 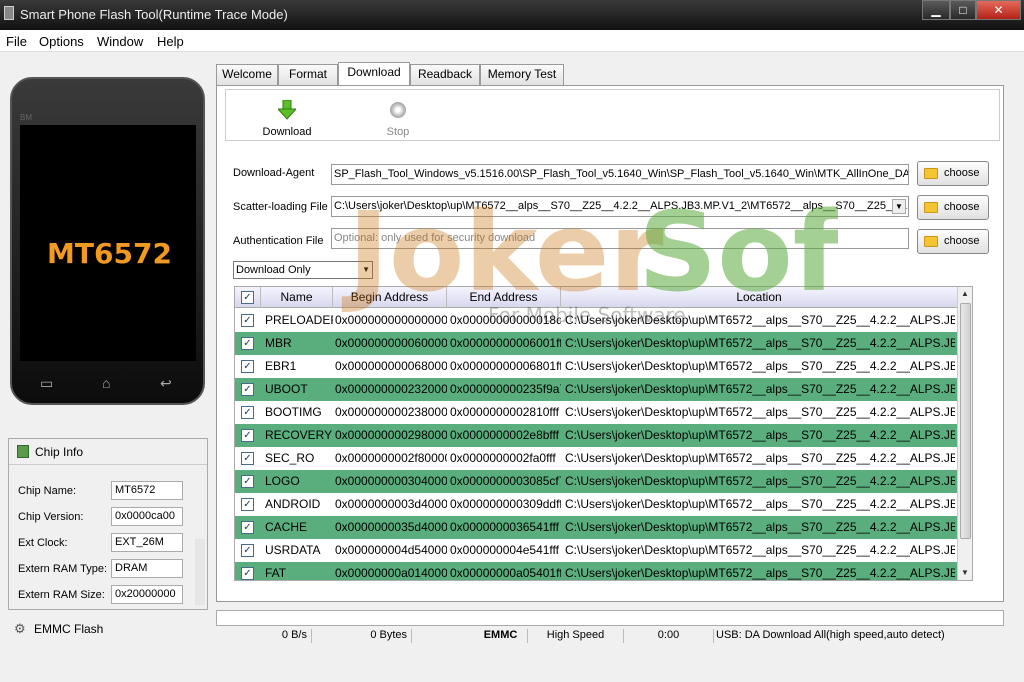 I want to click on select-all-checkbox: ✓, so click(x=247, y=297).